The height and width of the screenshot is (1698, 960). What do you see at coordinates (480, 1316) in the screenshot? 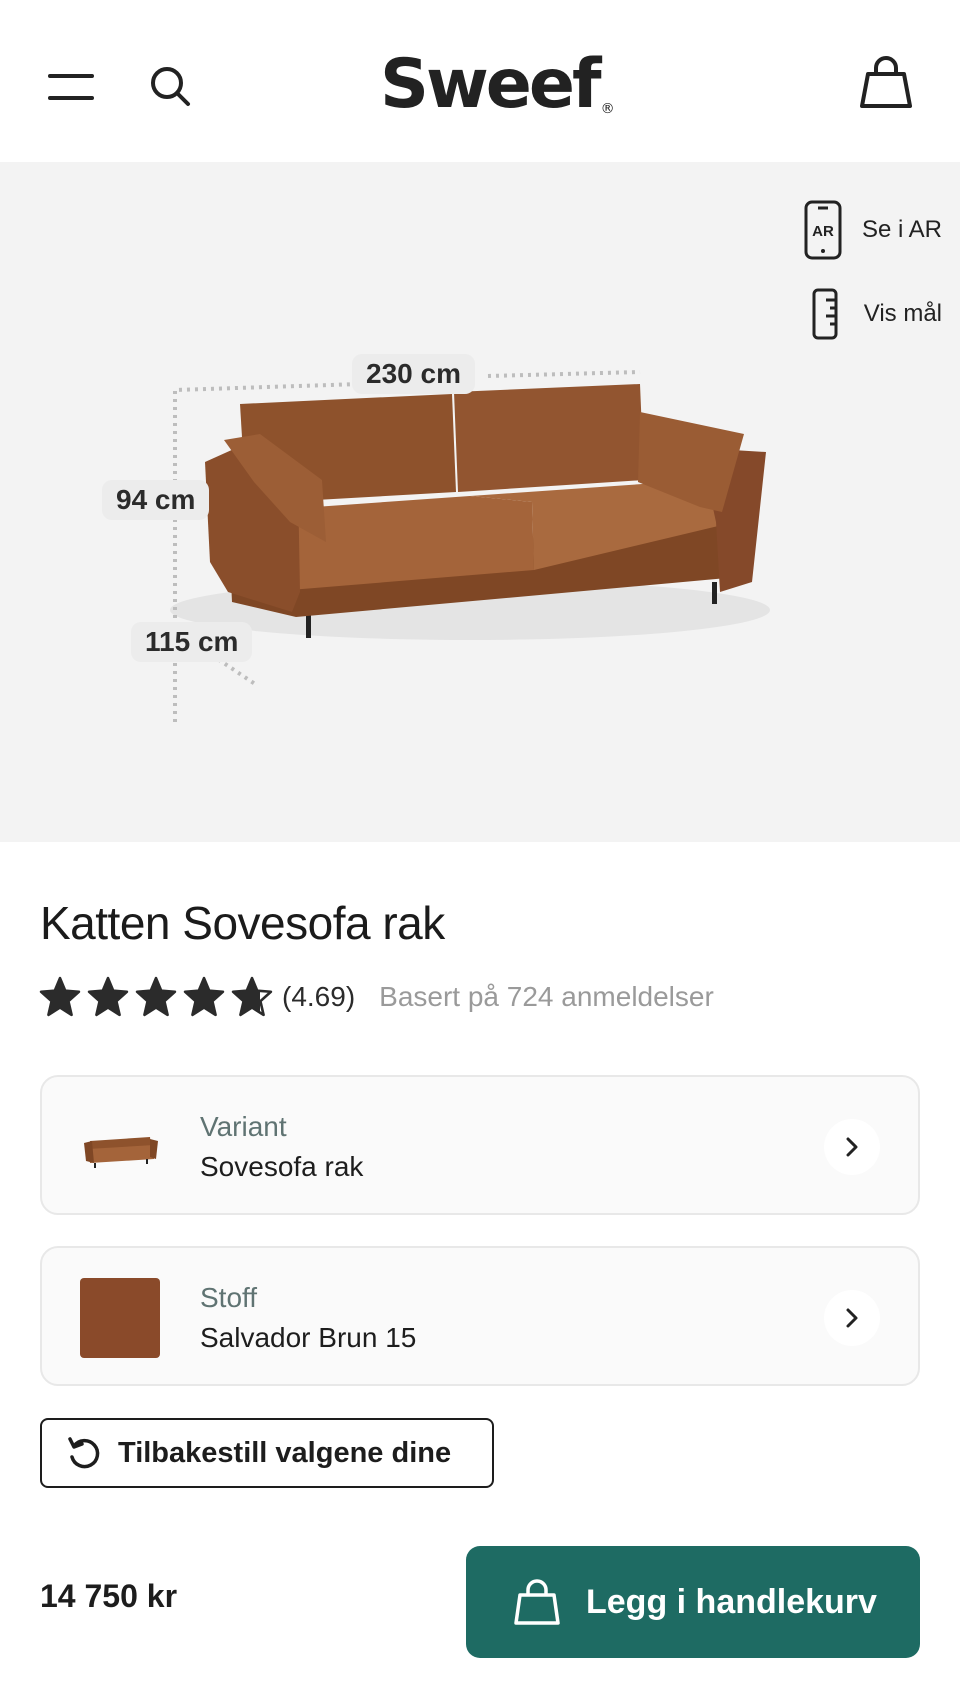
I see `fabric-selector: Stoff Salvador Brun 15` at bounding box center [480, 1316].